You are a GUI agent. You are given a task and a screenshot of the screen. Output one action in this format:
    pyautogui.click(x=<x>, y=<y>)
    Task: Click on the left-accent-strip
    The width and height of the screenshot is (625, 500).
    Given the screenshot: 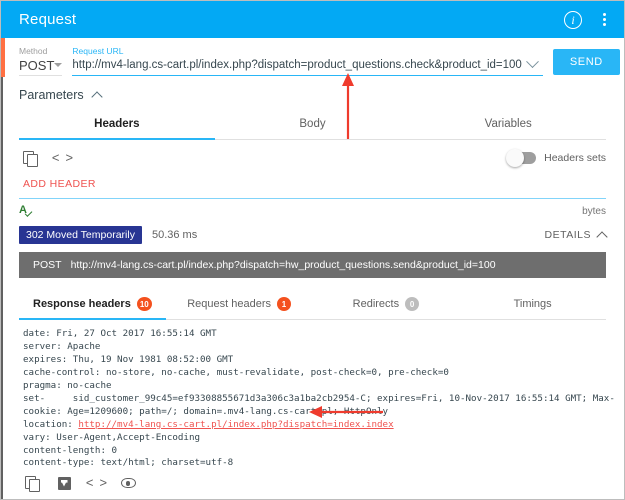 What is the action you would take?
    pyautogui.click(x=3, y=57)
    